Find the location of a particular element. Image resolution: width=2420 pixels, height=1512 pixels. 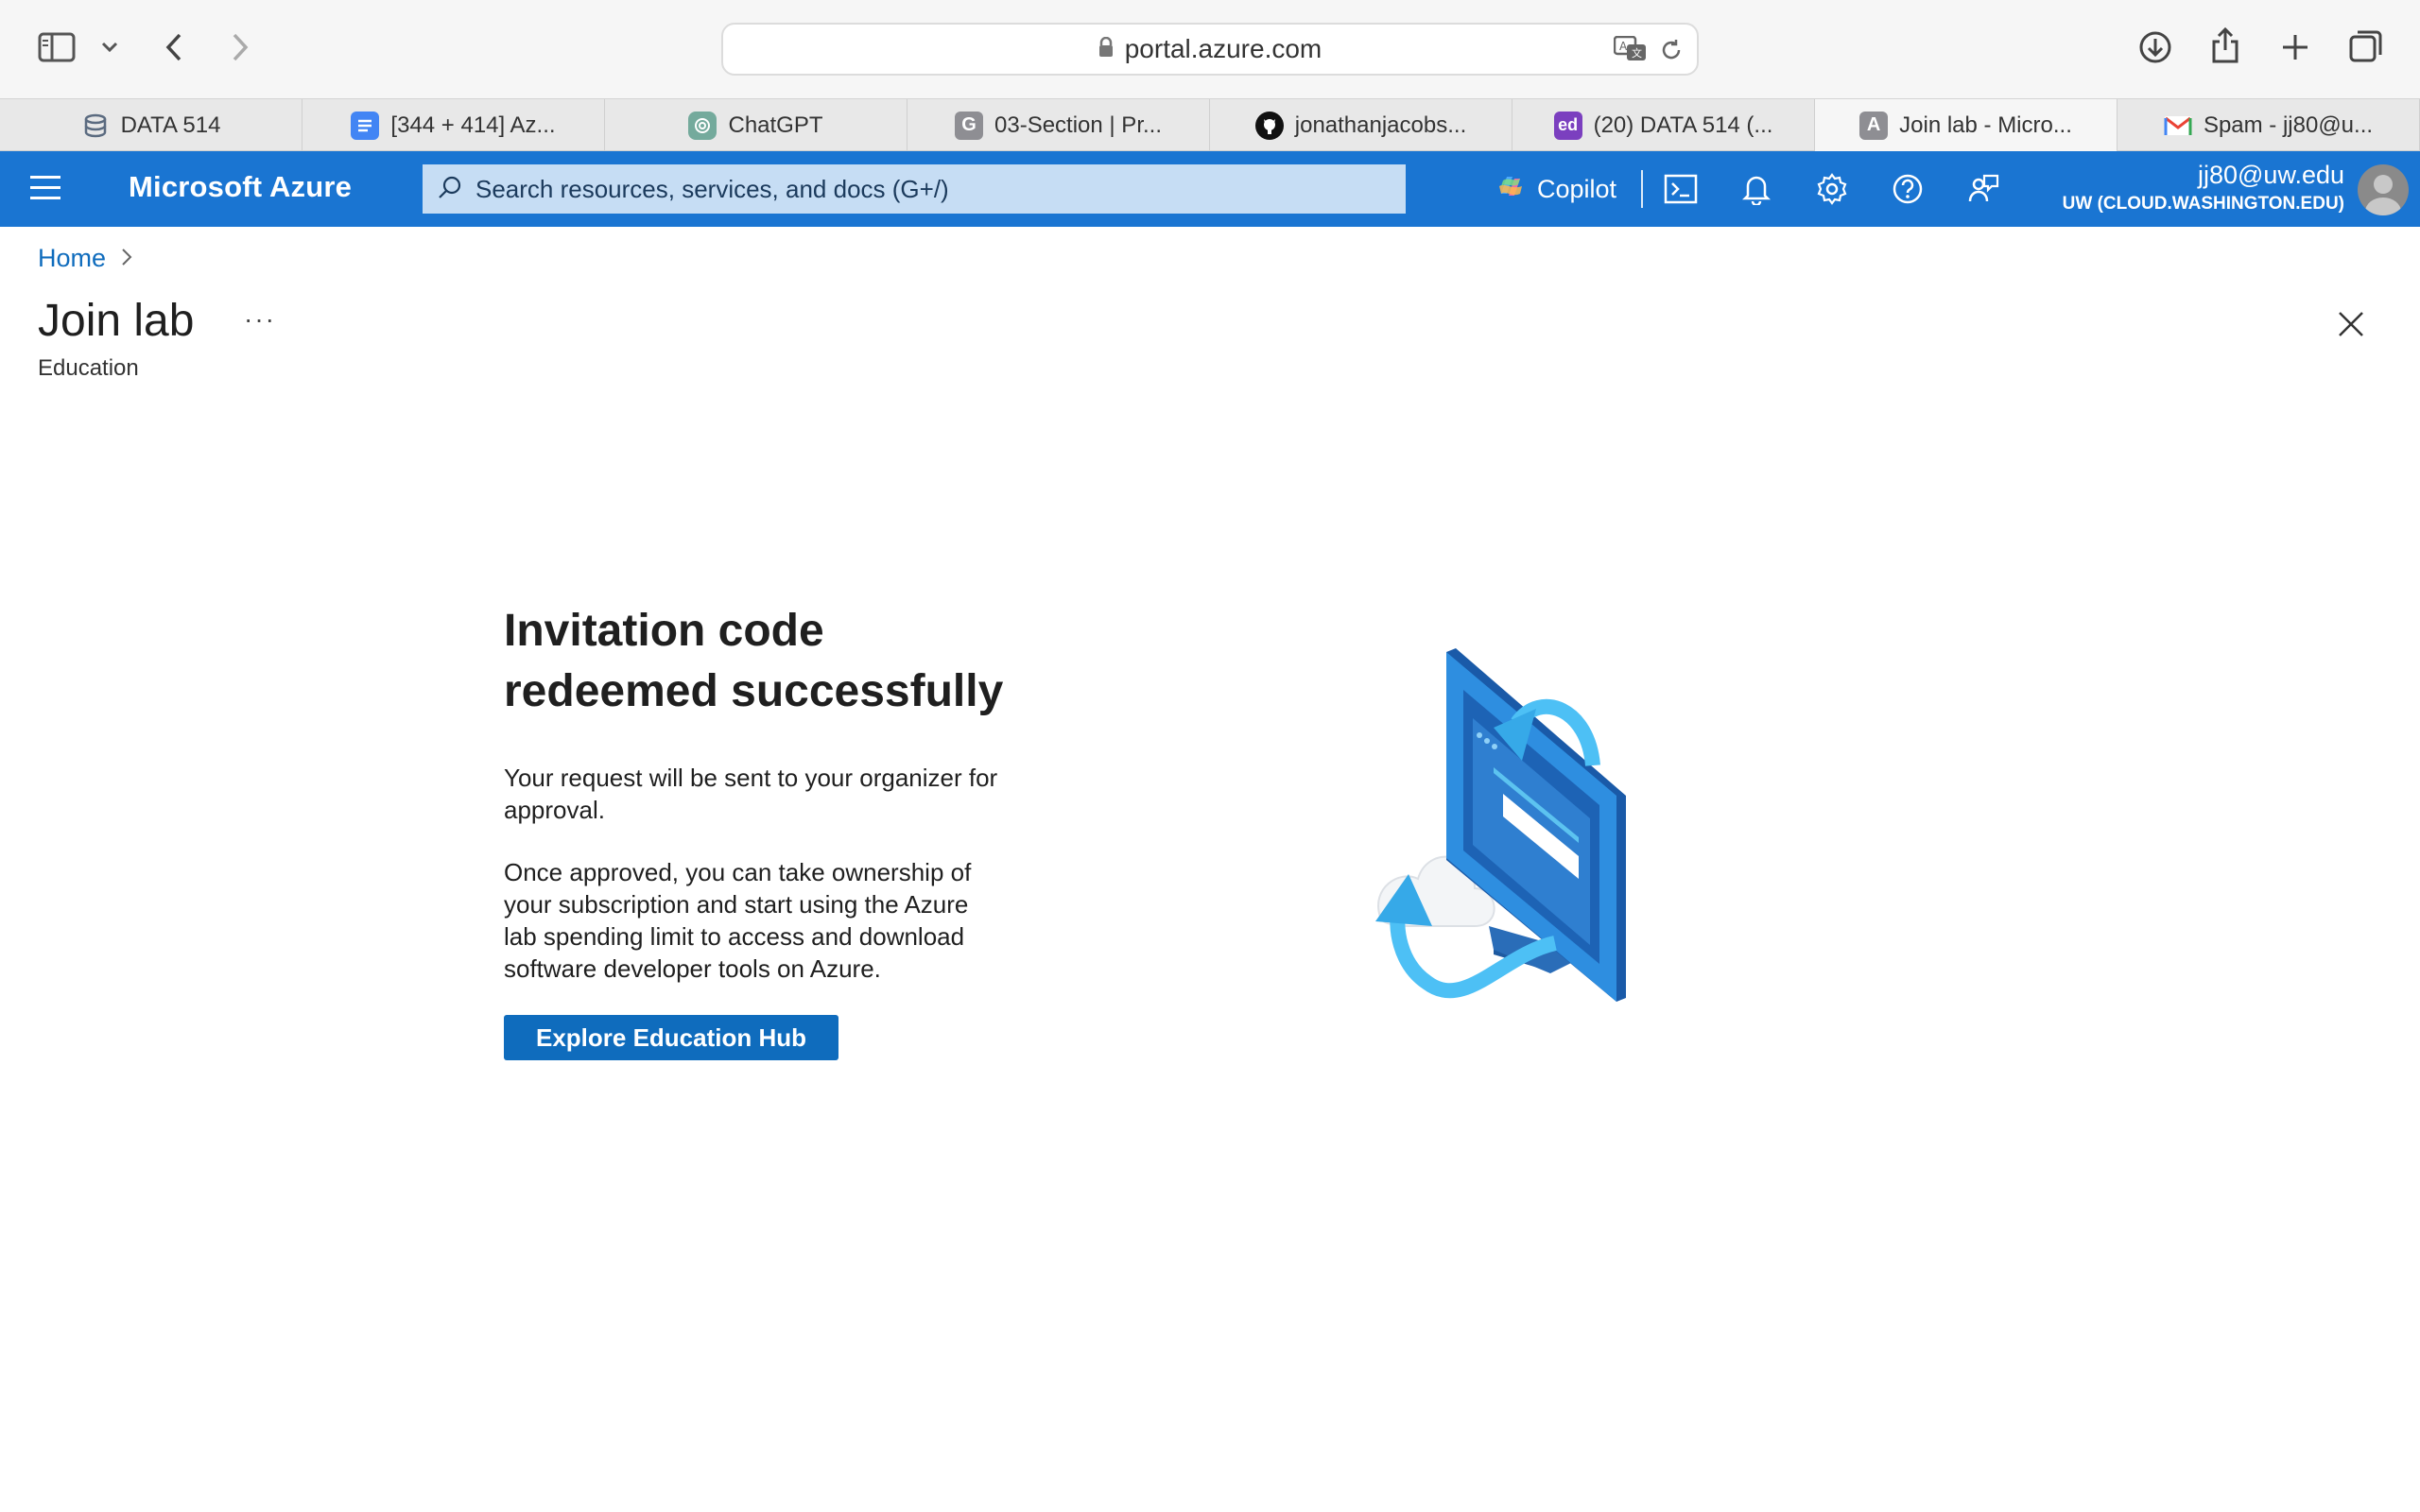

chatgpt-icon is located at coordinates (703, 125).